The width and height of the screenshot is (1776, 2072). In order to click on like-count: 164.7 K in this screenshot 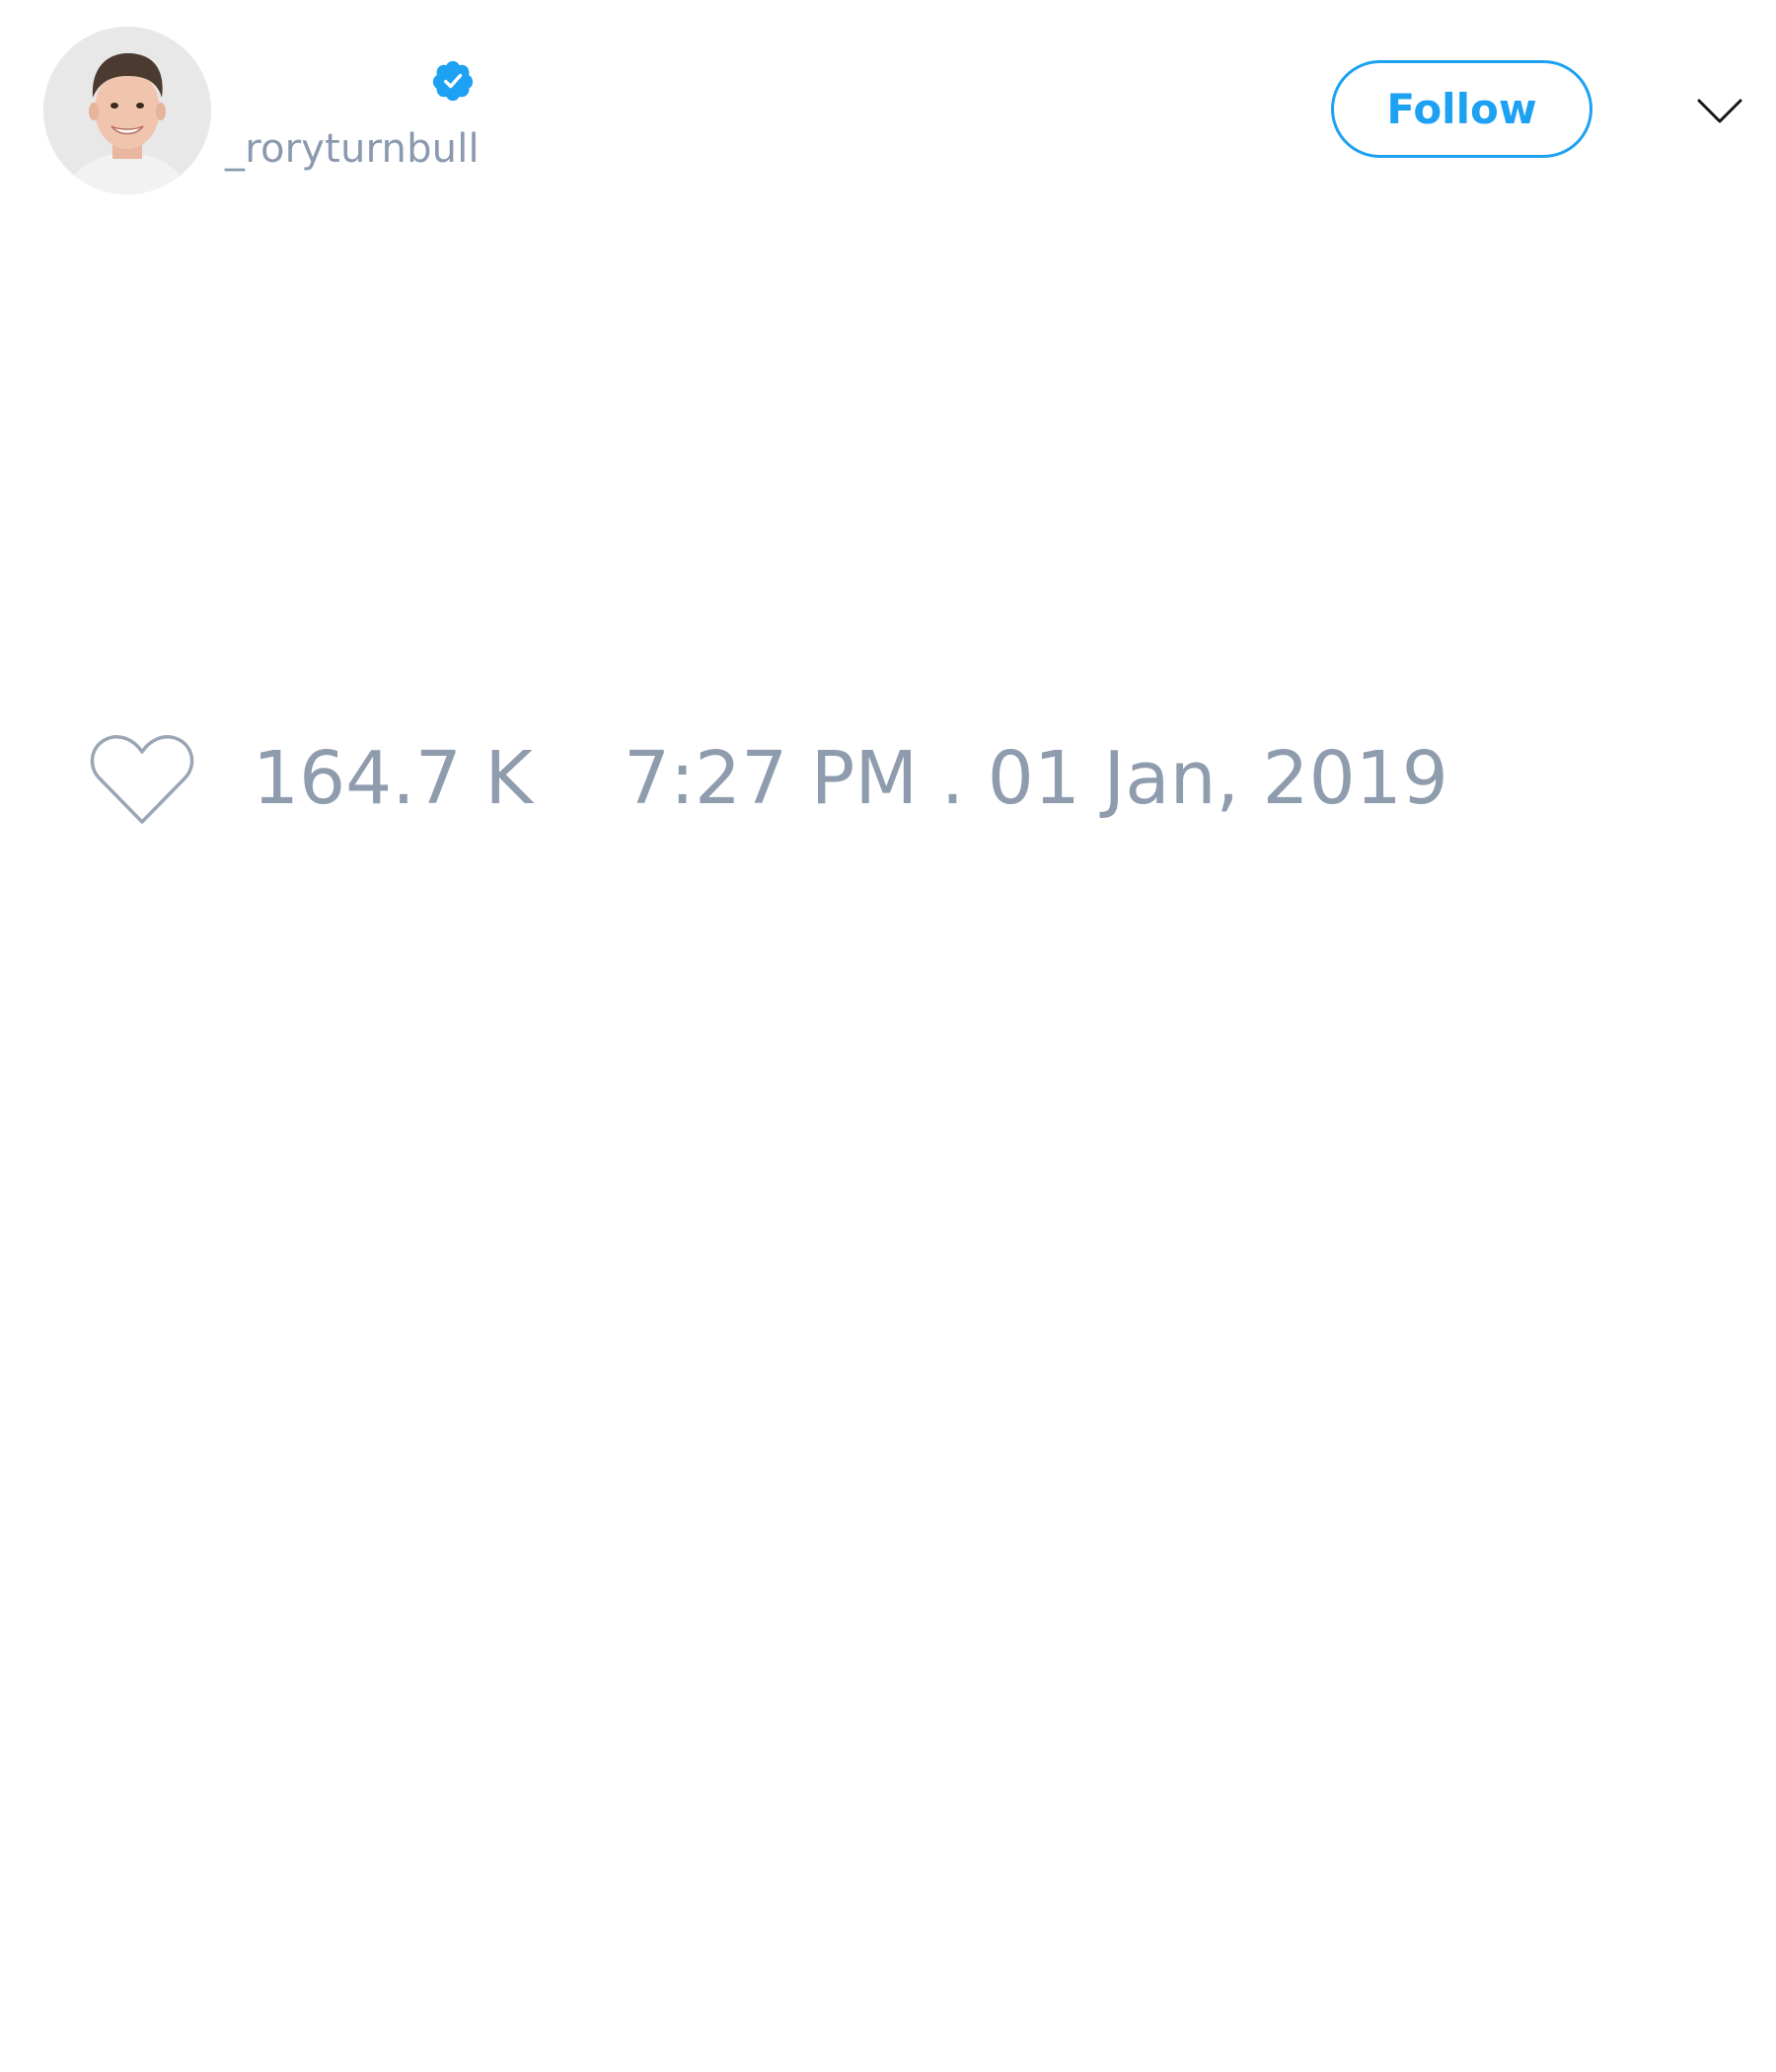, I will do `click(393, 779)`.